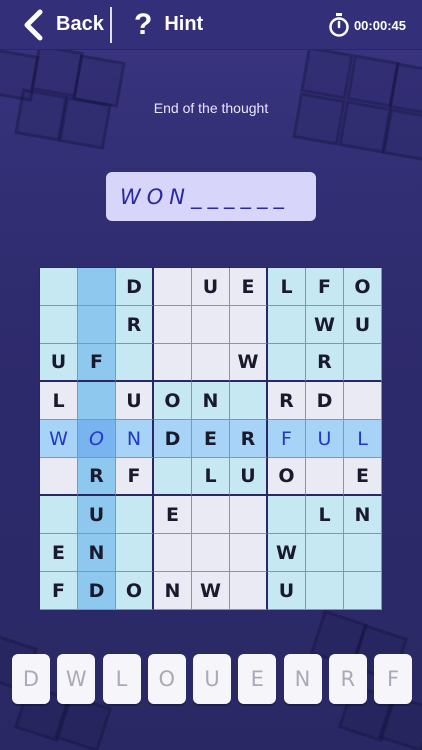  I want to click on grid-cell-r8-c9, so click(363, 553).